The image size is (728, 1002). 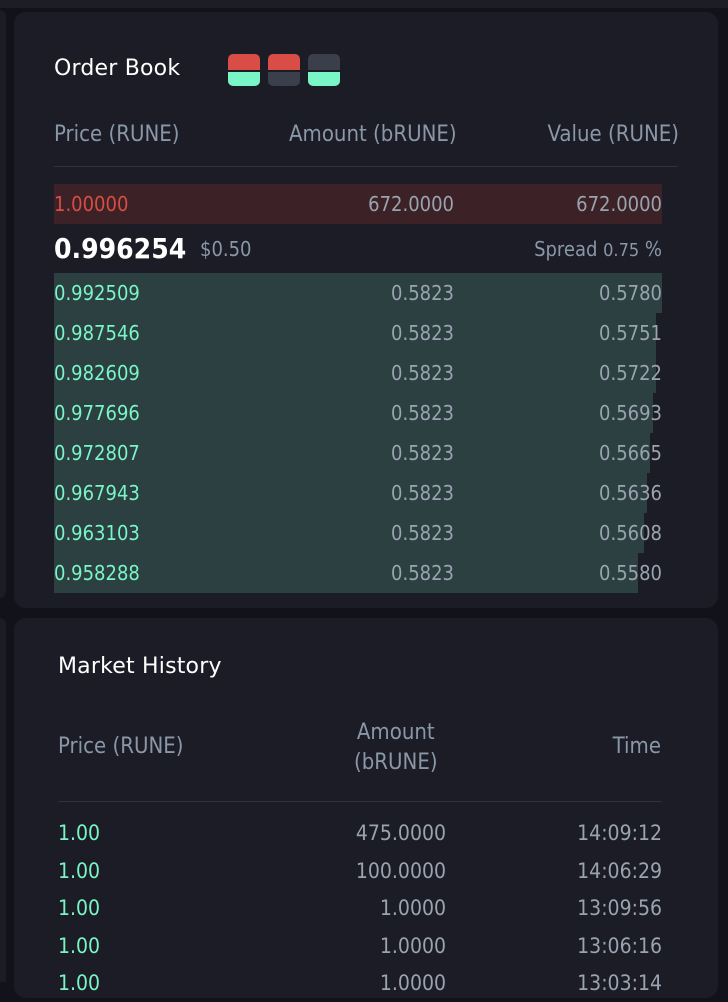 I want to click on col-header-amount: Amount (bRUNE), so click(x=373, y=134).